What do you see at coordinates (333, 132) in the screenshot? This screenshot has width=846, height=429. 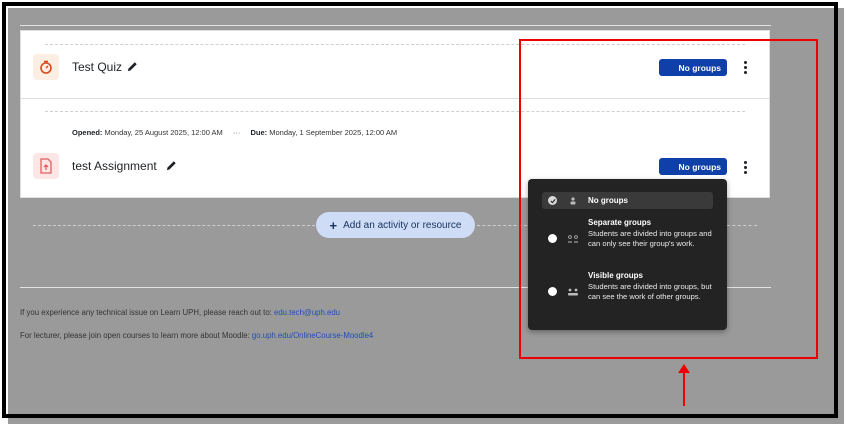 I see `due-value: Monday, 1 September 2025, 12:00 AM` at bounding box center [333, 132].